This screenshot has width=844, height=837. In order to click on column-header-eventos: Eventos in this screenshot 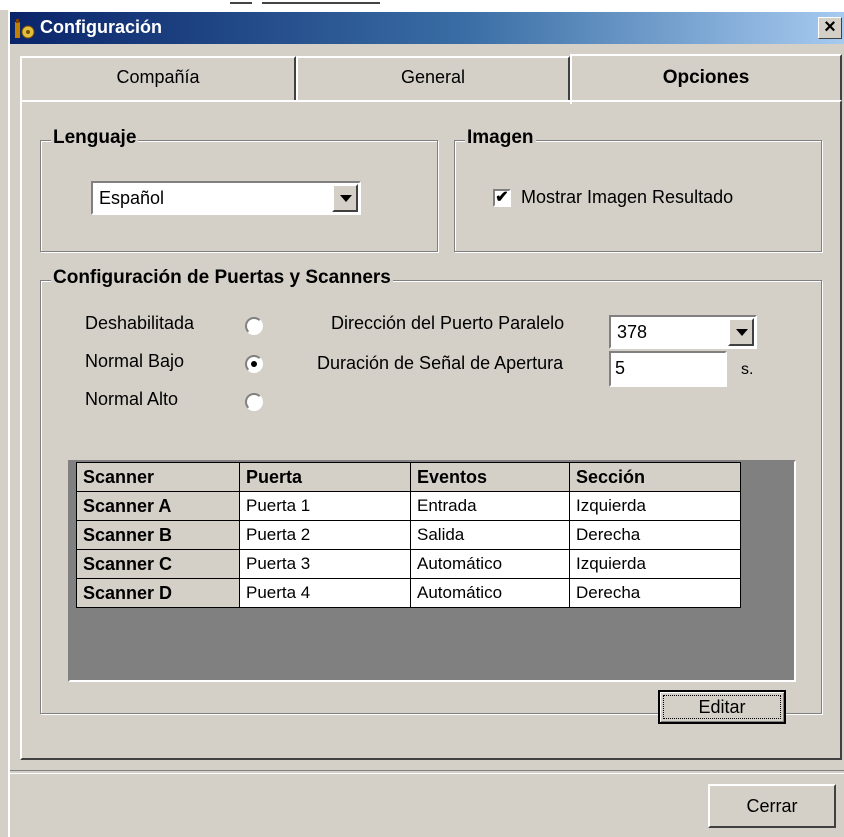, I will do `click(490, 477)`.